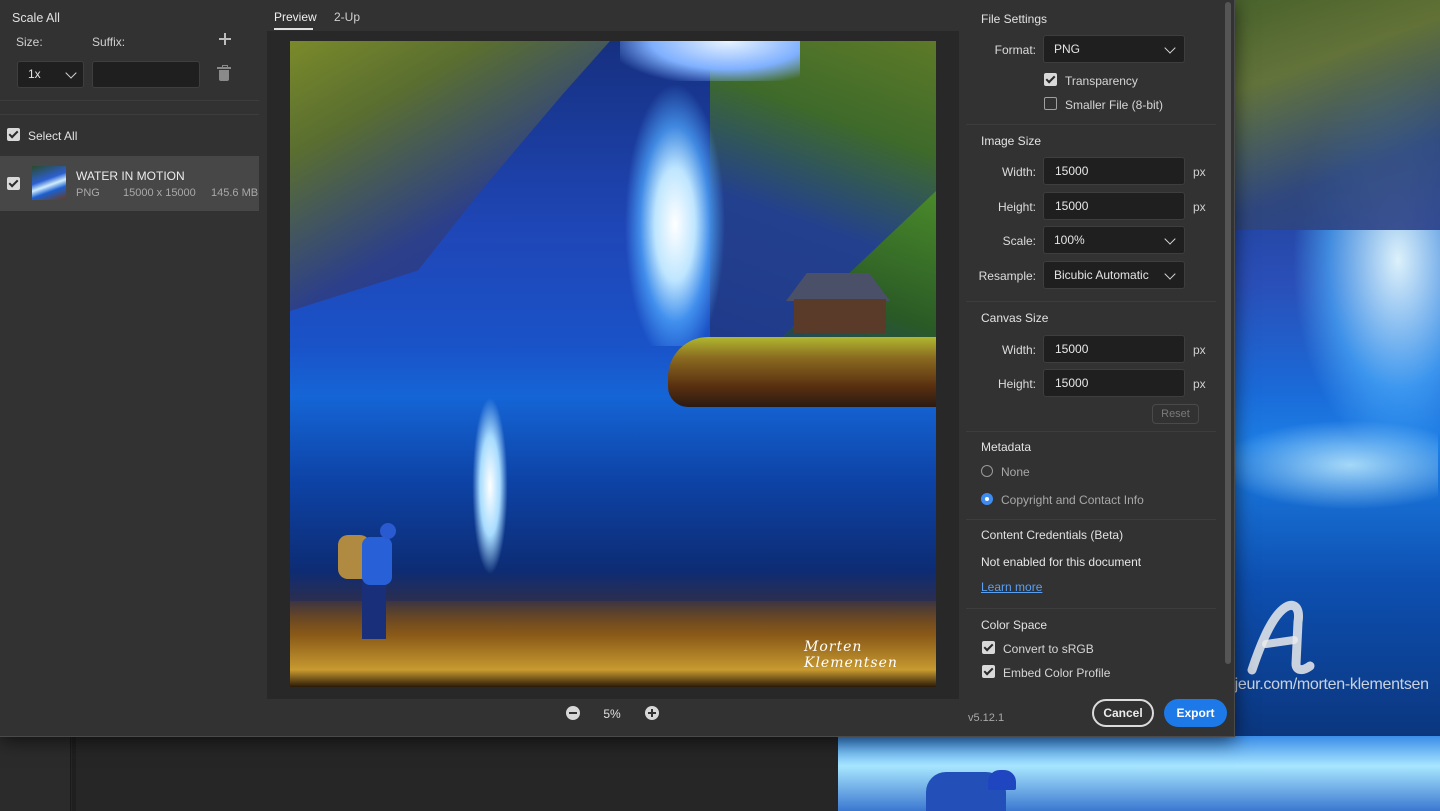 The image size is (1440, 811). Describe the element at coordinates (1067, 49) in the screenshot. I see `format-select-value: PNG` at that location.